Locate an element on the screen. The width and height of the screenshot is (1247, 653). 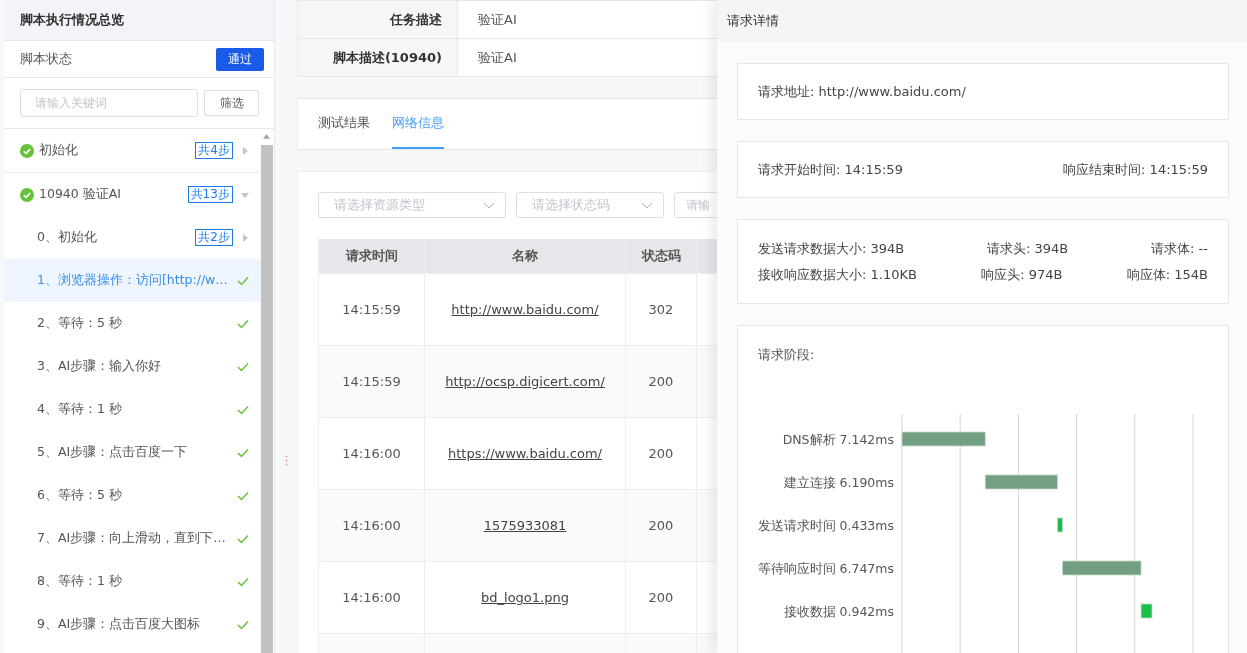
end-time: 响应结束时间: 14:15:59 is located at coordinates (1135, 169).